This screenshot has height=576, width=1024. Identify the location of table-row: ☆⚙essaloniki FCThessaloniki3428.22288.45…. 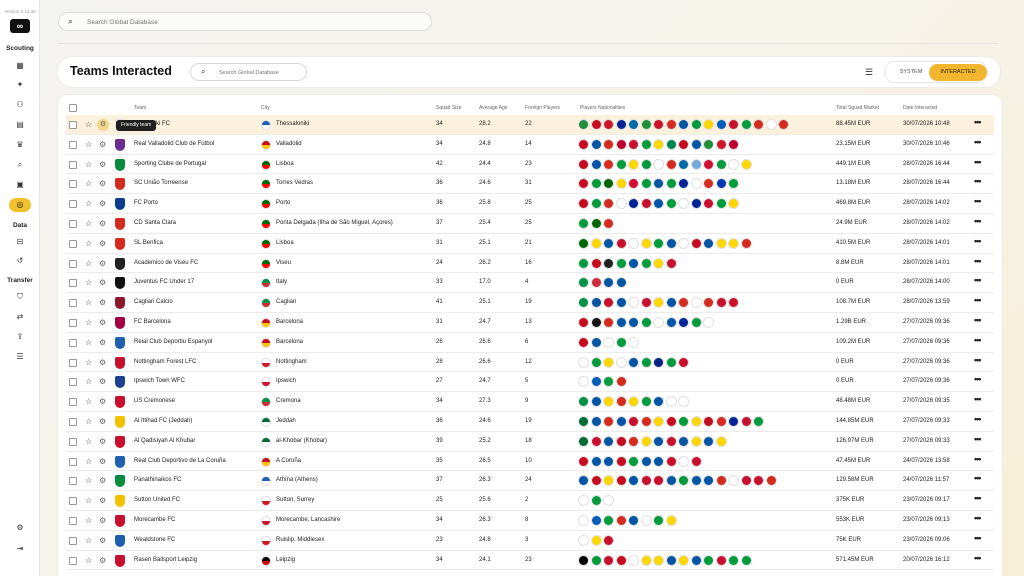
(530, 125).